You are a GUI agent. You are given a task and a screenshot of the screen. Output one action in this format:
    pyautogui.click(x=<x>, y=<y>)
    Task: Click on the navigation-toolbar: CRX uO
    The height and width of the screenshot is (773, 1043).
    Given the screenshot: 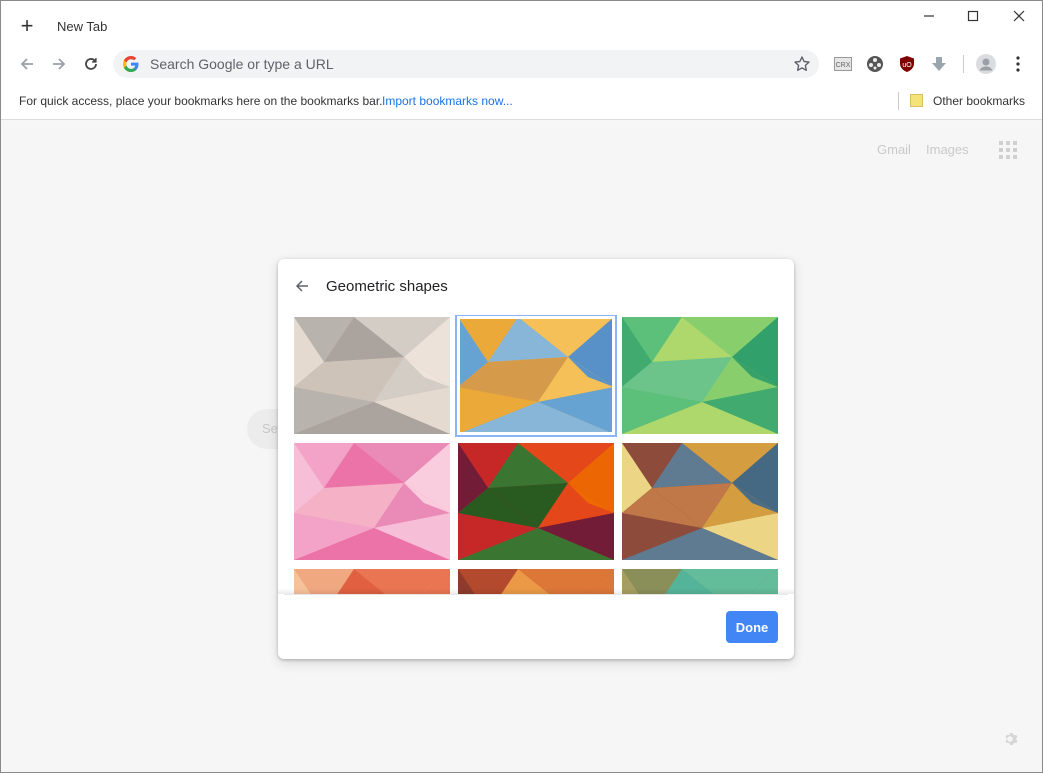 What is the action you would take?
    pyautogui.click(x=521, y=64)
    